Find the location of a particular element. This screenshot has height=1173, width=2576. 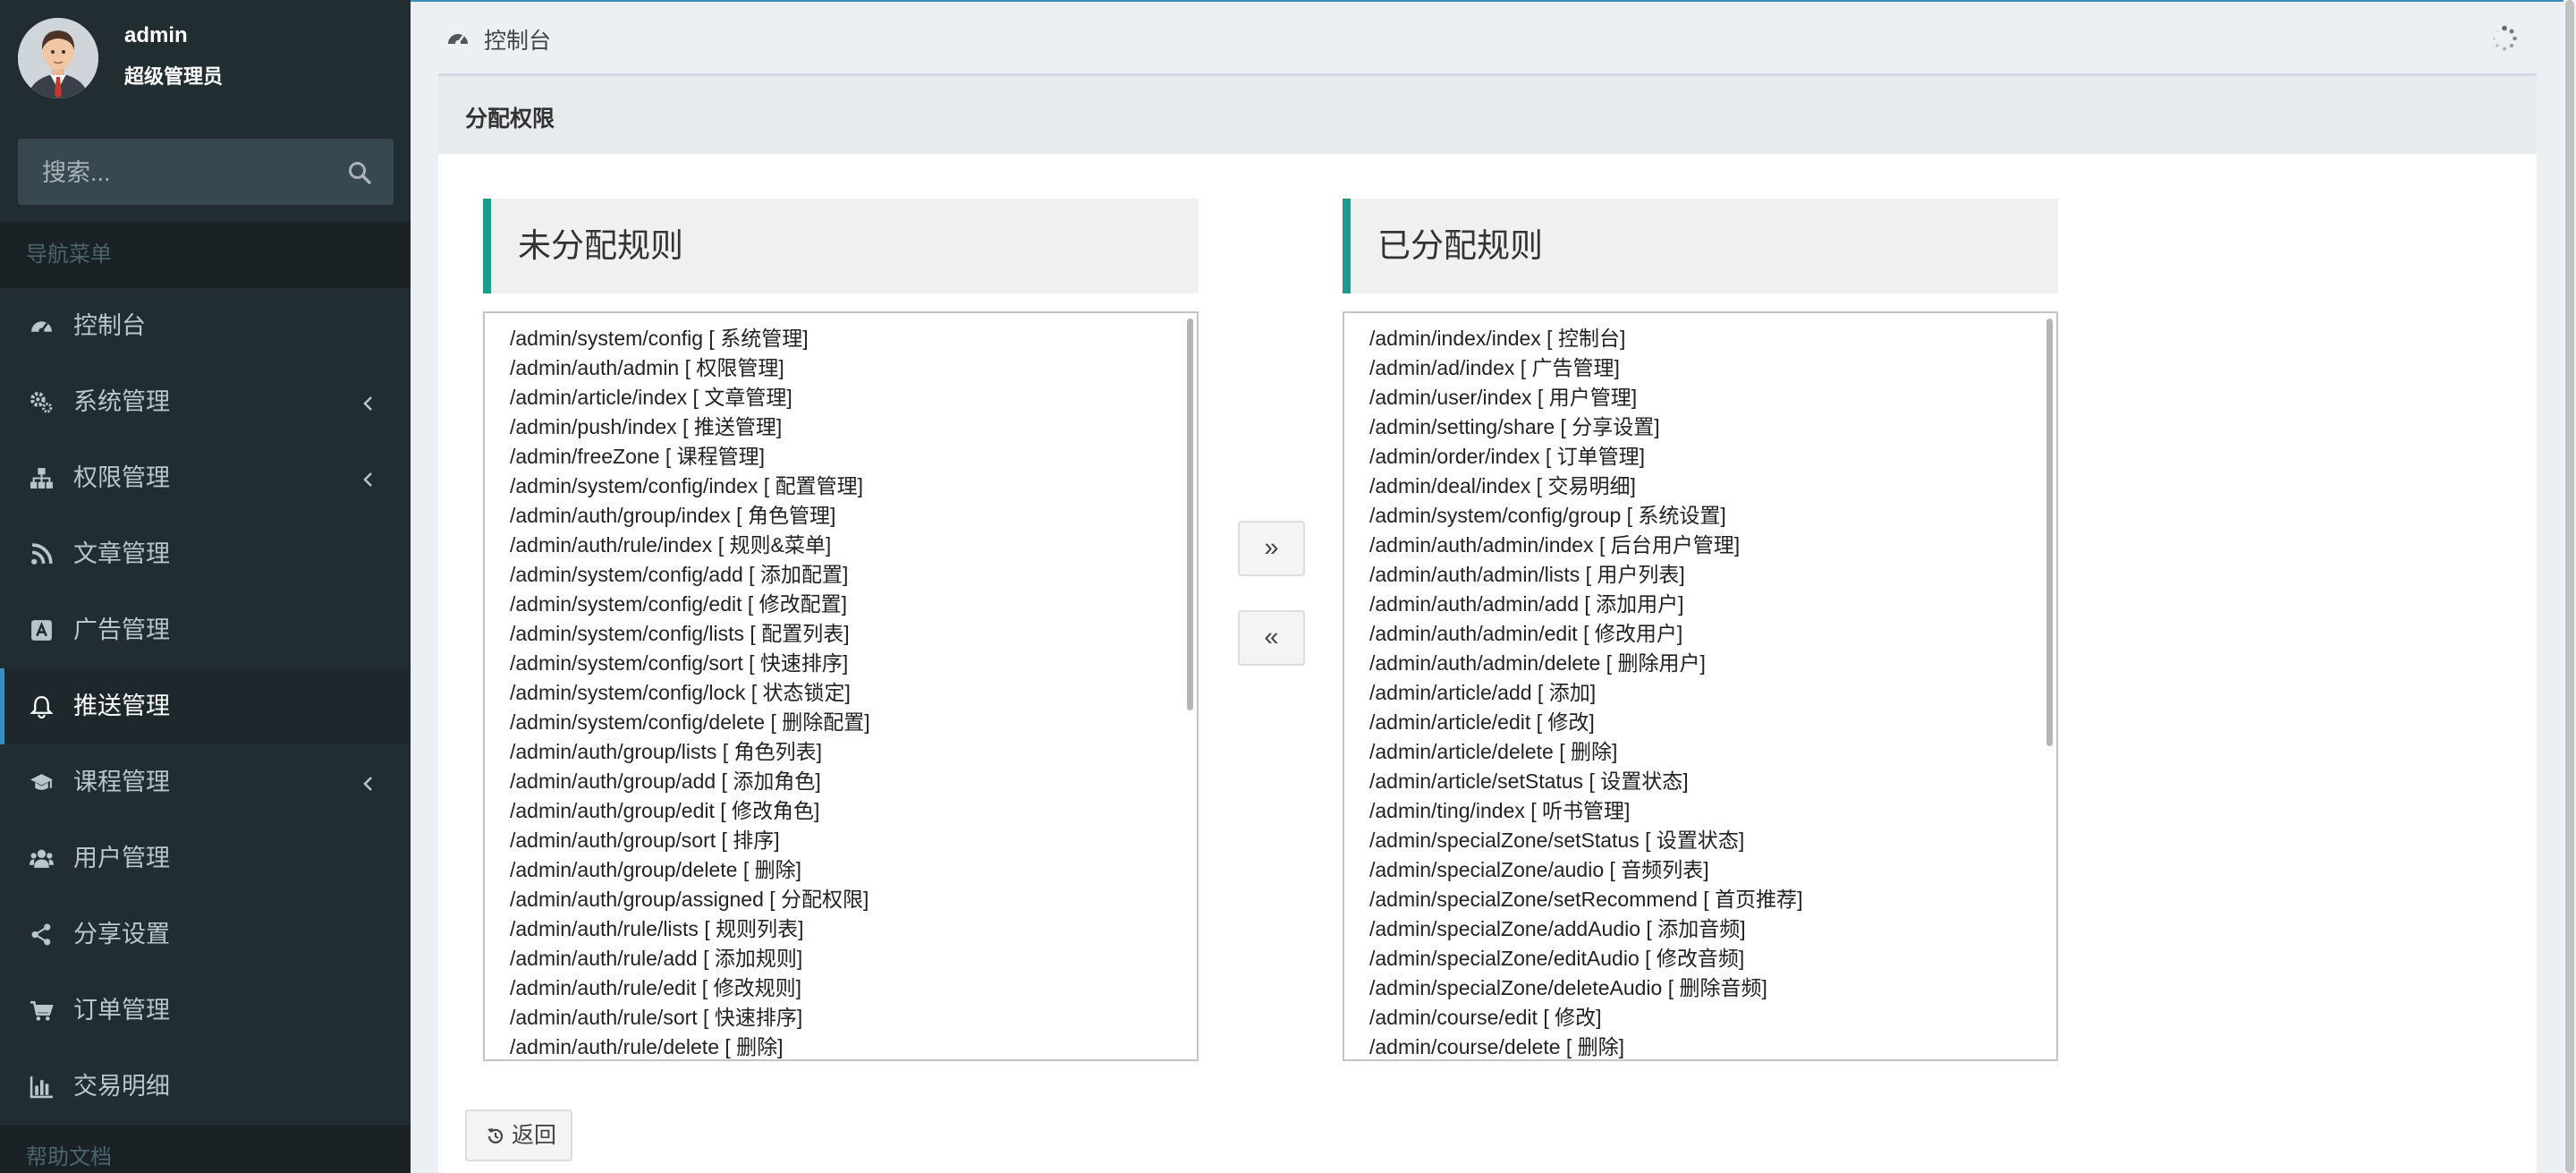

sidebar-item-article: 文章管理 is located at coordinates (205, 554).